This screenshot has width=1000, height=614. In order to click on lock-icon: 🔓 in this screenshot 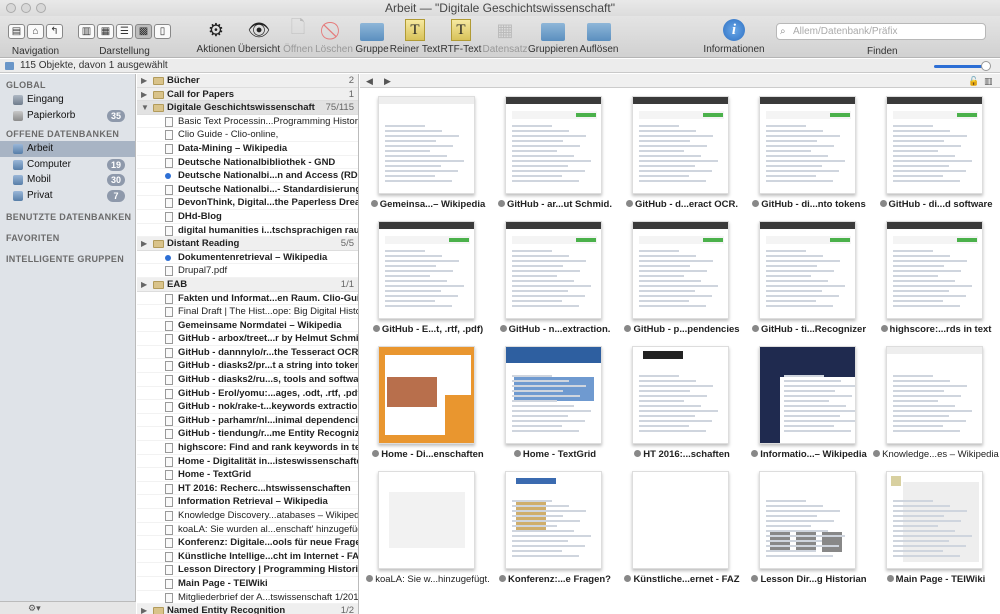, I will do `click(973, 81)`.